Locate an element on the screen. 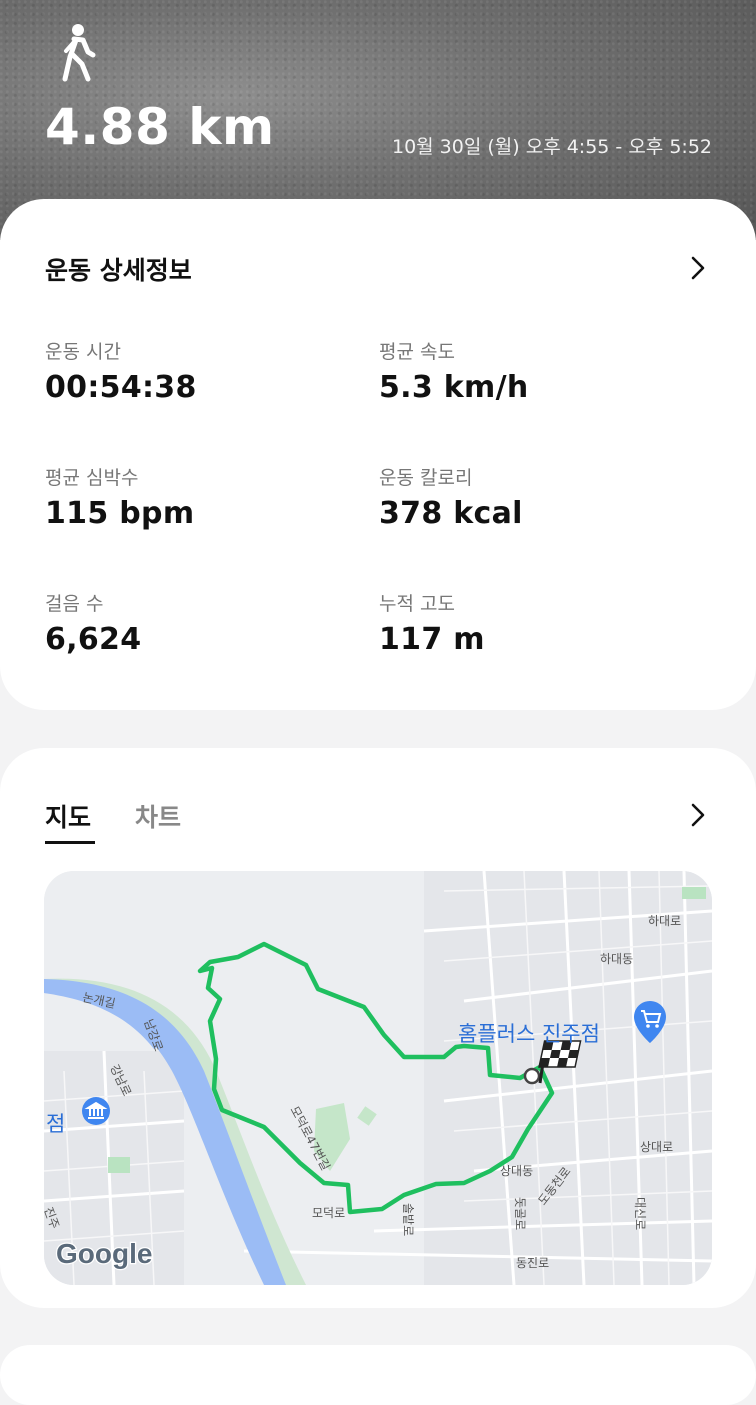 The image size is (756, 1405). stat-elevation-gain: 누적 고도 117 m is located at coordinates (539, 623).